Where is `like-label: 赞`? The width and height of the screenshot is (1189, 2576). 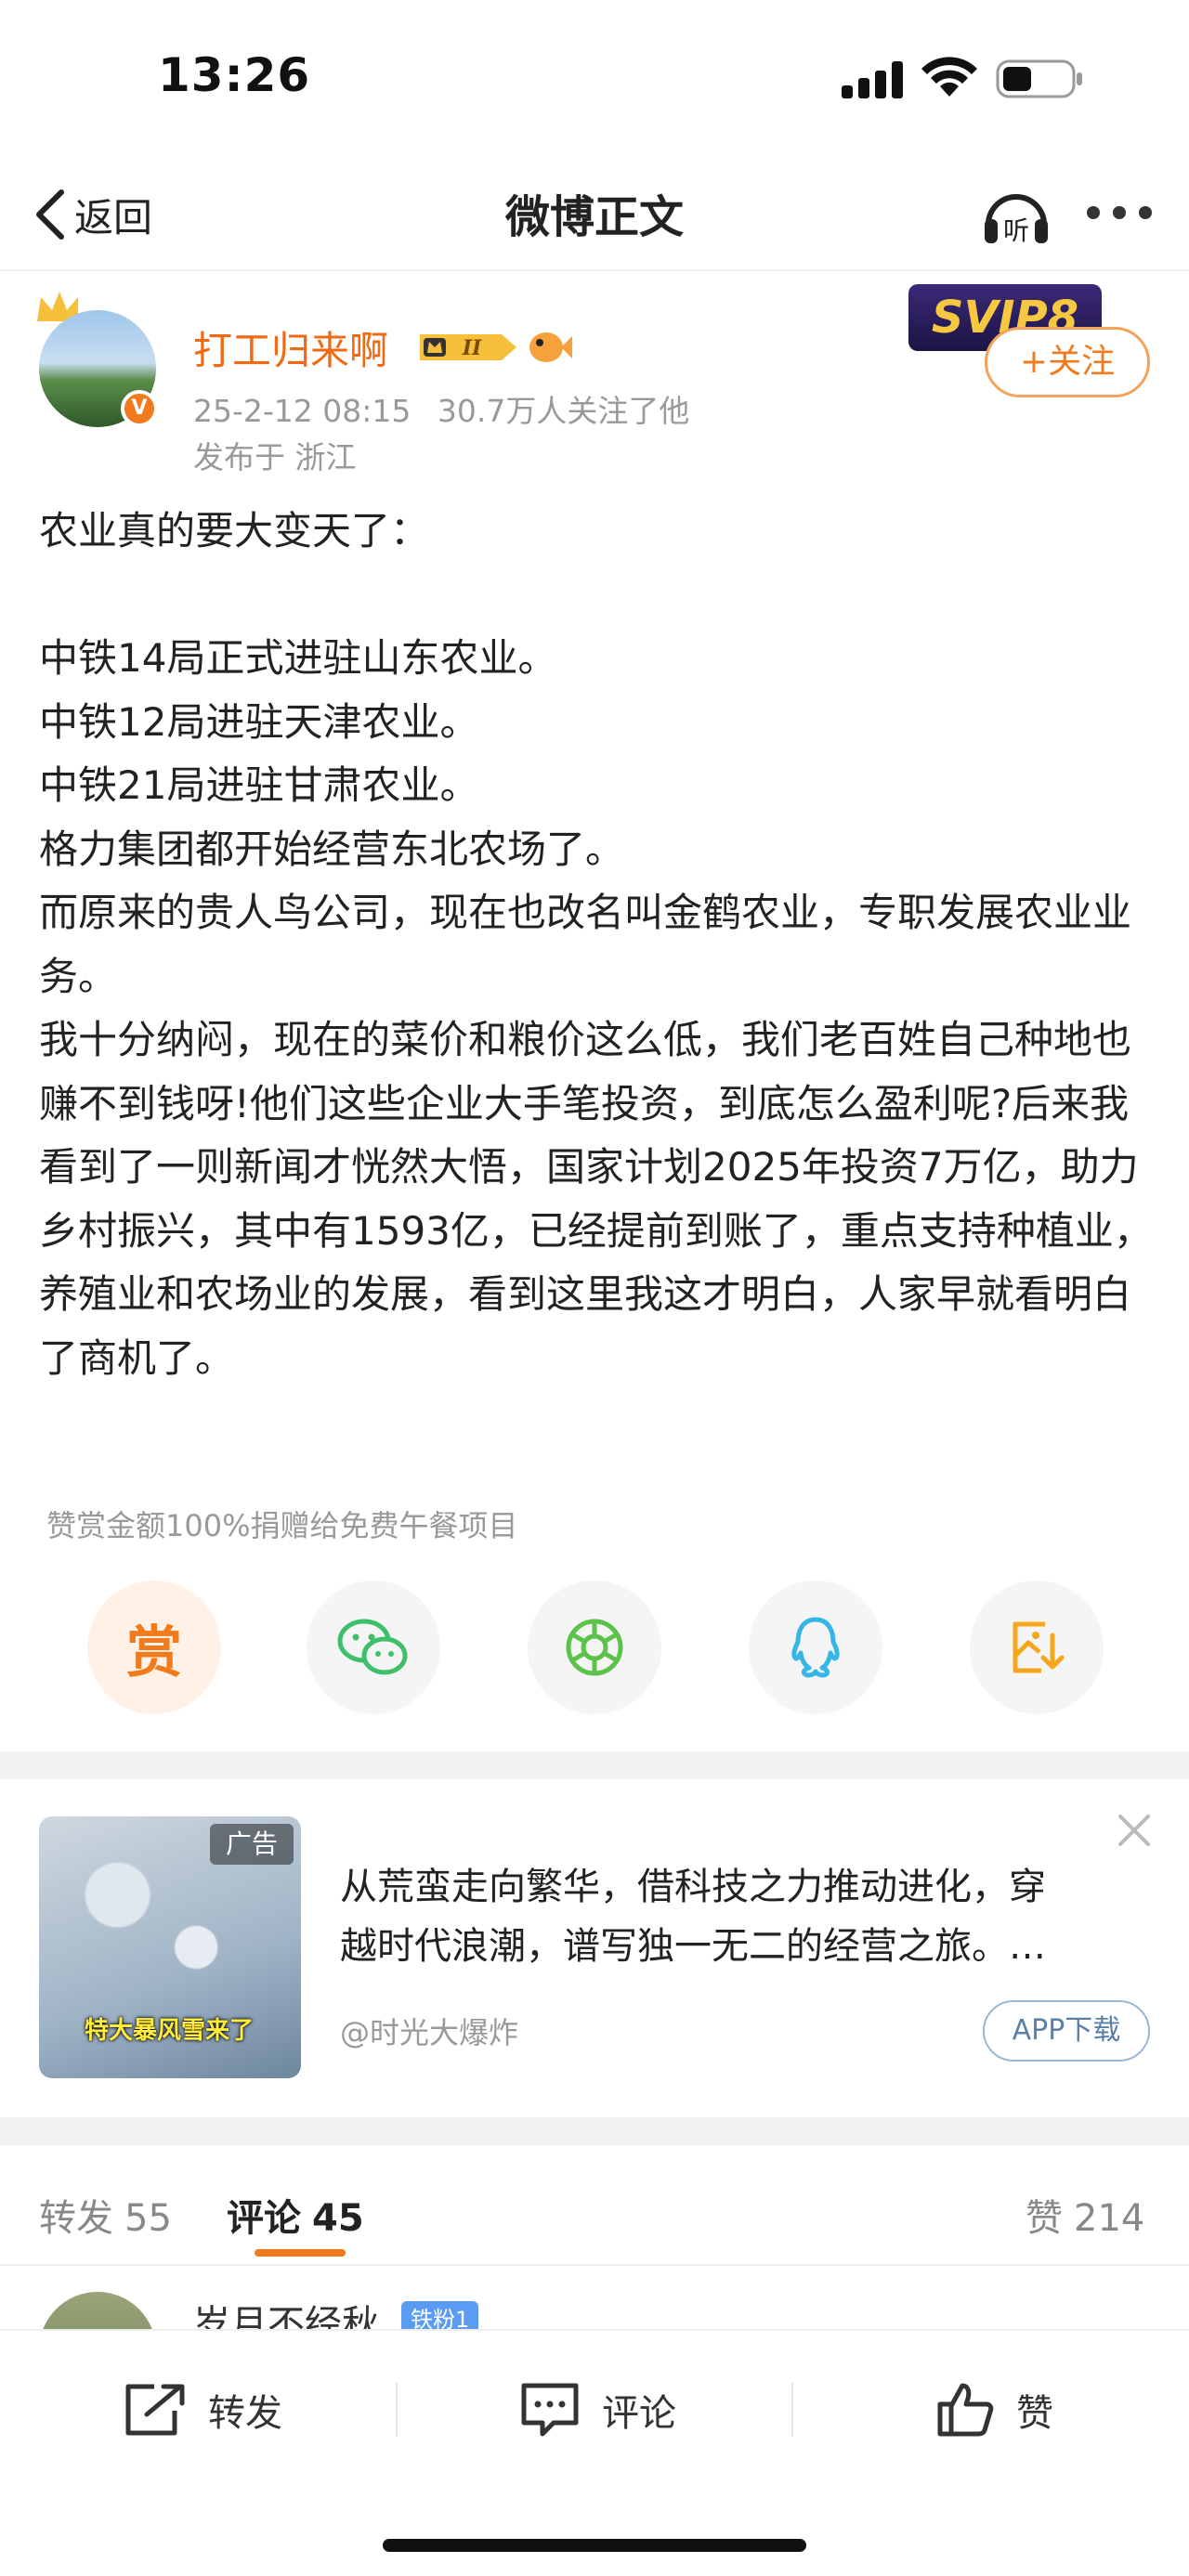 like-label: 赞 is located at coordinates (1034, 2413).